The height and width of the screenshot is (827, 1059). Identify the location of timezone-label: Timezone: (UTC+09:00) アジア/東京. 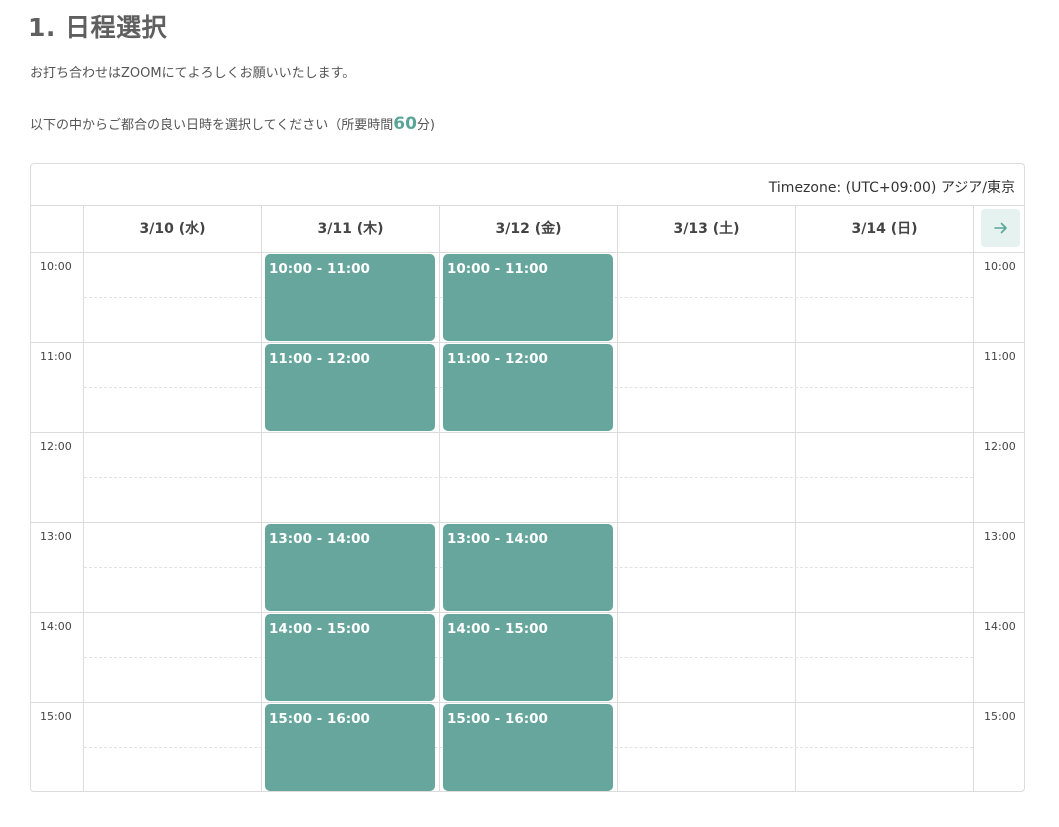
(891, 188).